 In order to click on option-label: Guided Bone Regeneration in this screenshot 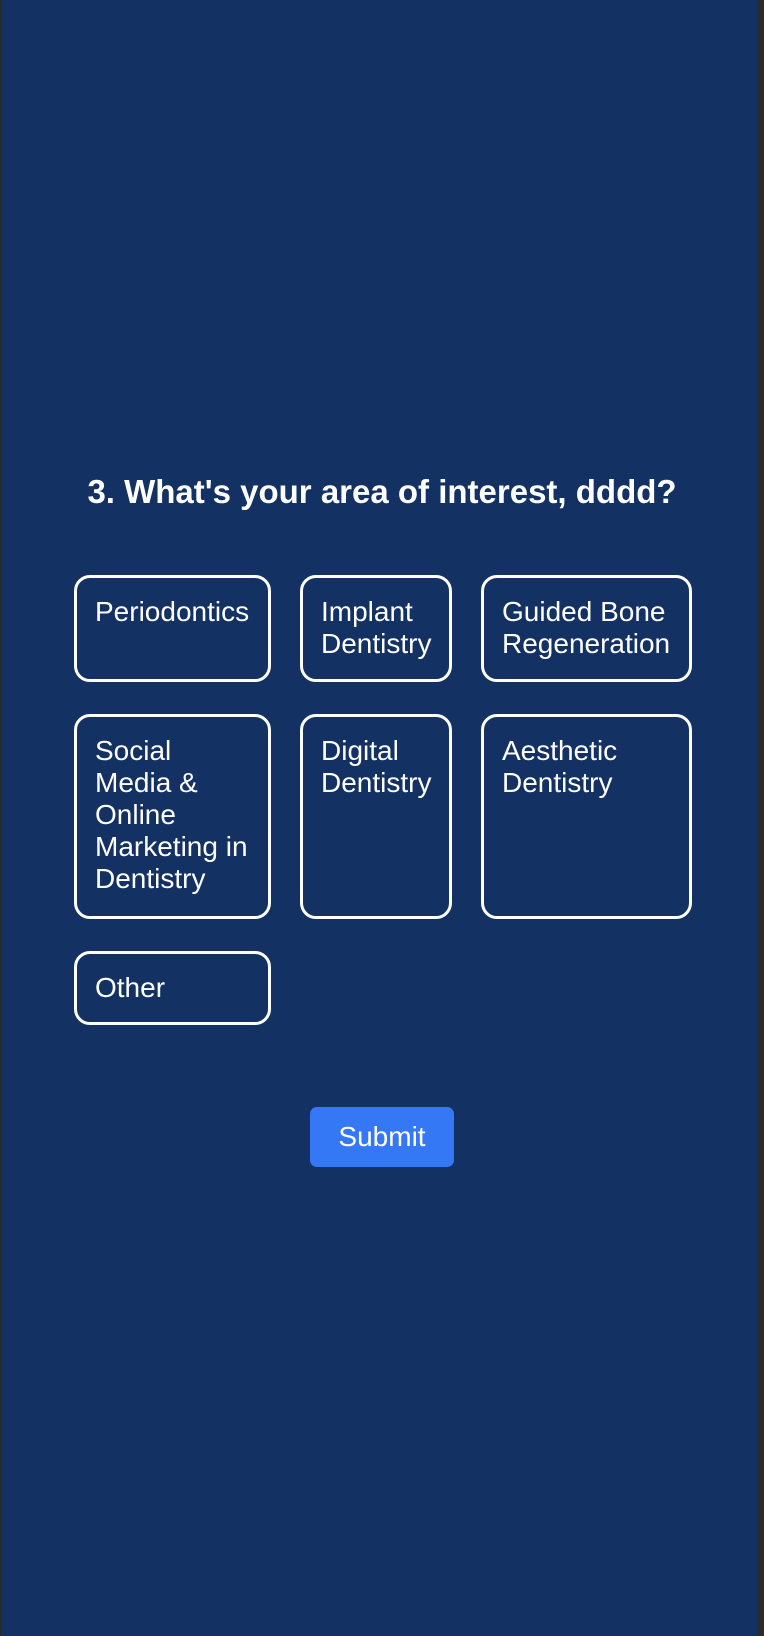, I will do `click(586, 627)`.